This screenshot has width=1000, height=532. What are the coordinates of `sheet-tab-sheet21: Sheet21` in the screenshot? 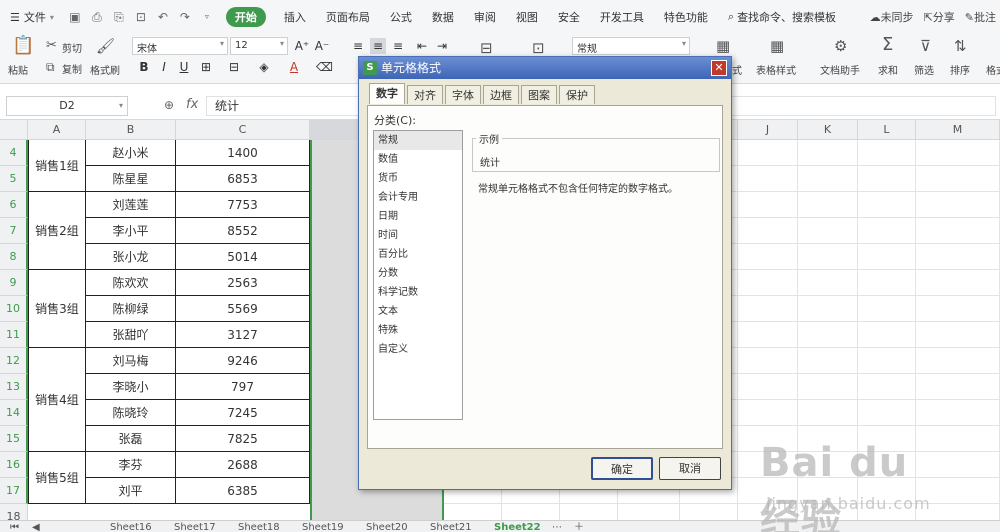 It's located at (451, 527).